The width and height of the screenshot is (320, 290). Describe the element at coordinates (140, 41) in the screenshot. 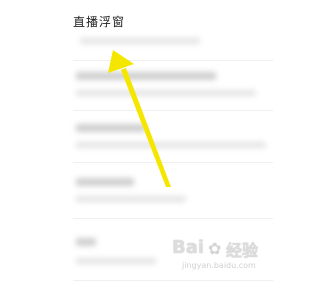

I see `setting-row-1-subtitle` at that location.